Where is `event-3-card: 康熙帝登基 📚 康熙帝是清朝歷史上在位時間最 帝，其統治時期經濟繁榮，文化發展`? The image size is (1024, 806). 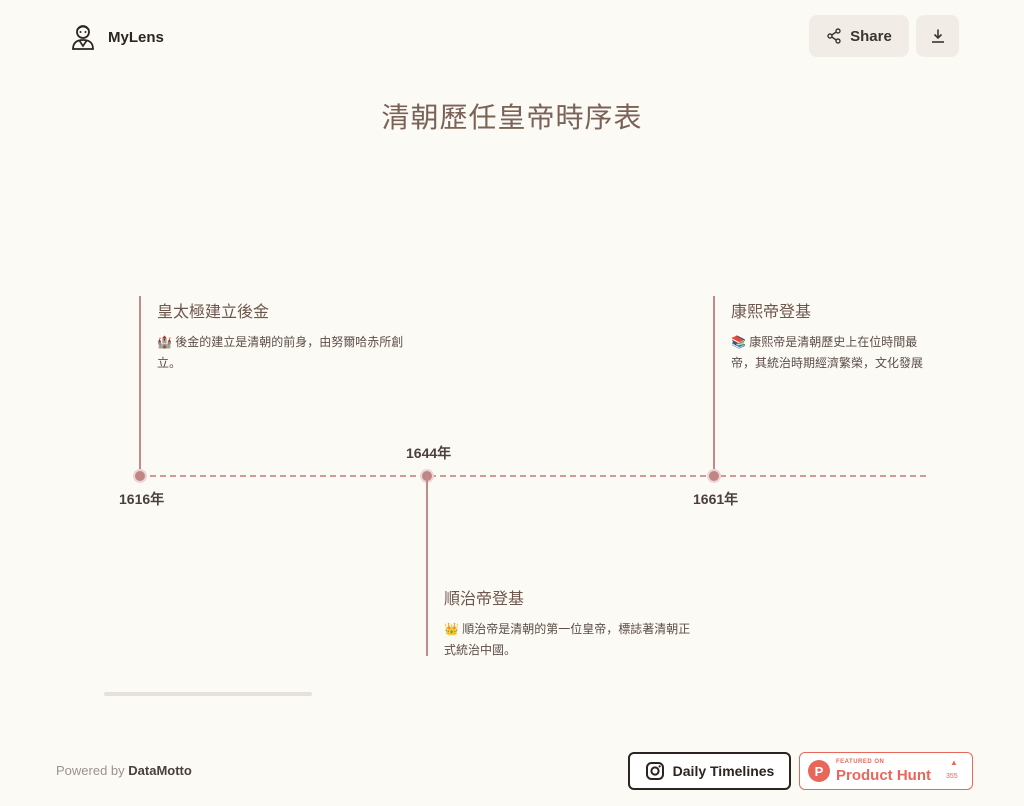 event-3-card: 康熙帝登基 📚 康熙帝是清朝歷史上在位時間最 帝，其統治時期經濟繁榮，文化發展 is located at coordinates (828, 336).